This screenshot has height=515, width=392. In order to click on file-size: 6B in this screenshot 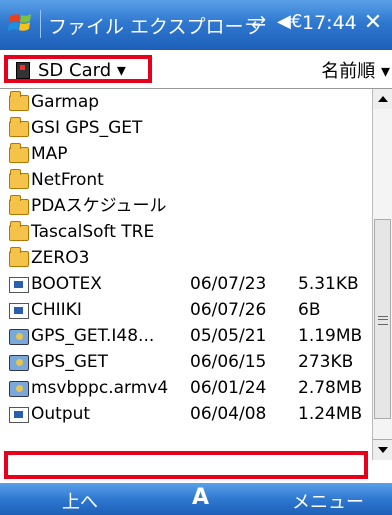, I will do `click(309, 310)`.